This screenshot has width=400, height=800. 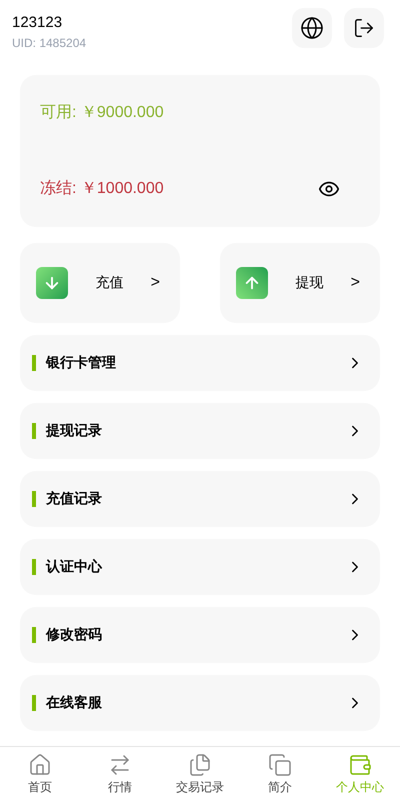 What do you see at coordinates (102, 188) in the screenshot?
I see `frozen-balance: 冻结: ￥1000.000` at bounding box center [102, 188].